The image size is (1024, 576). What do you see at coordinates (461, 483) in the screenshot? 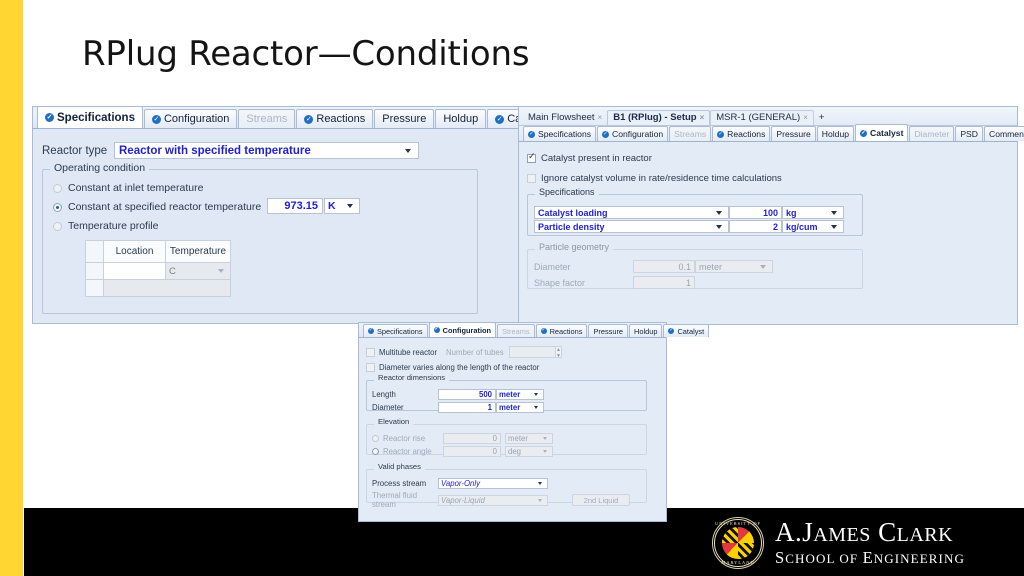
I see `process-stream-value: Vapor-Only` at bounding box center [461, 483].